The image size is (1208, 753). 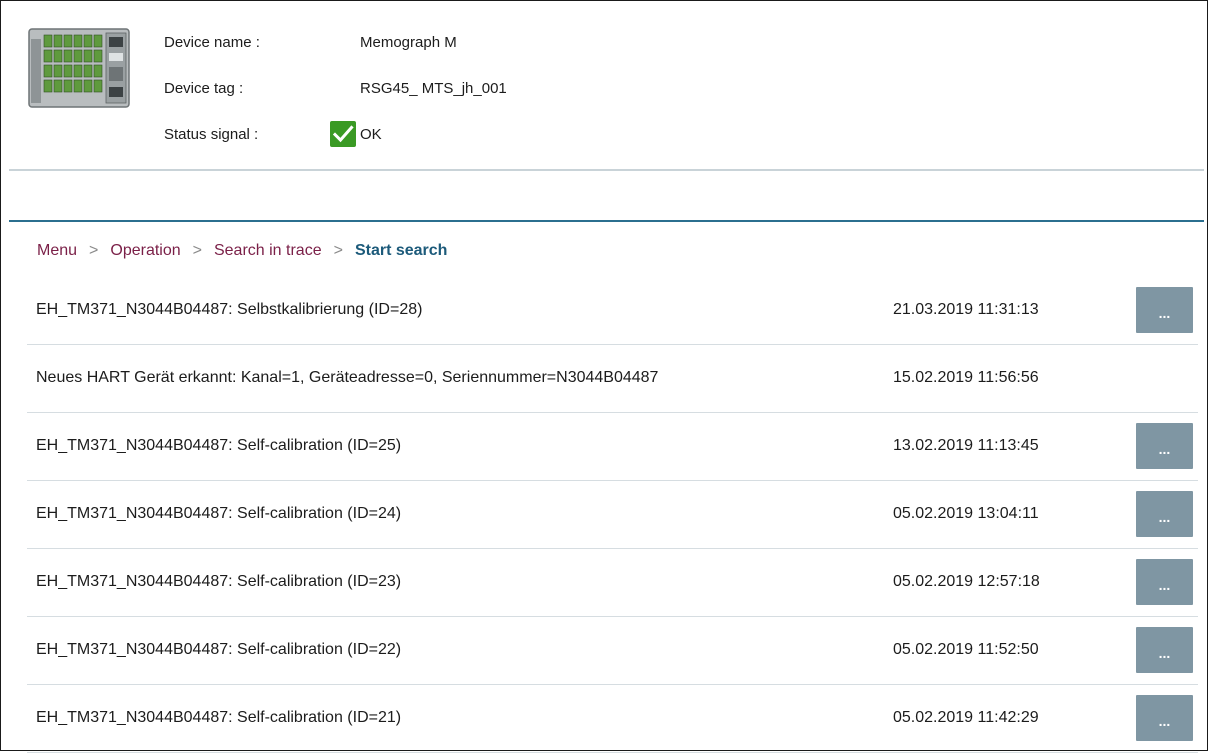 What do you see at coordinates (966, 445) in the screenshot?
I see `event-timestamp: 13.02.2019 11:13:45` at bounding box center [966, 445].